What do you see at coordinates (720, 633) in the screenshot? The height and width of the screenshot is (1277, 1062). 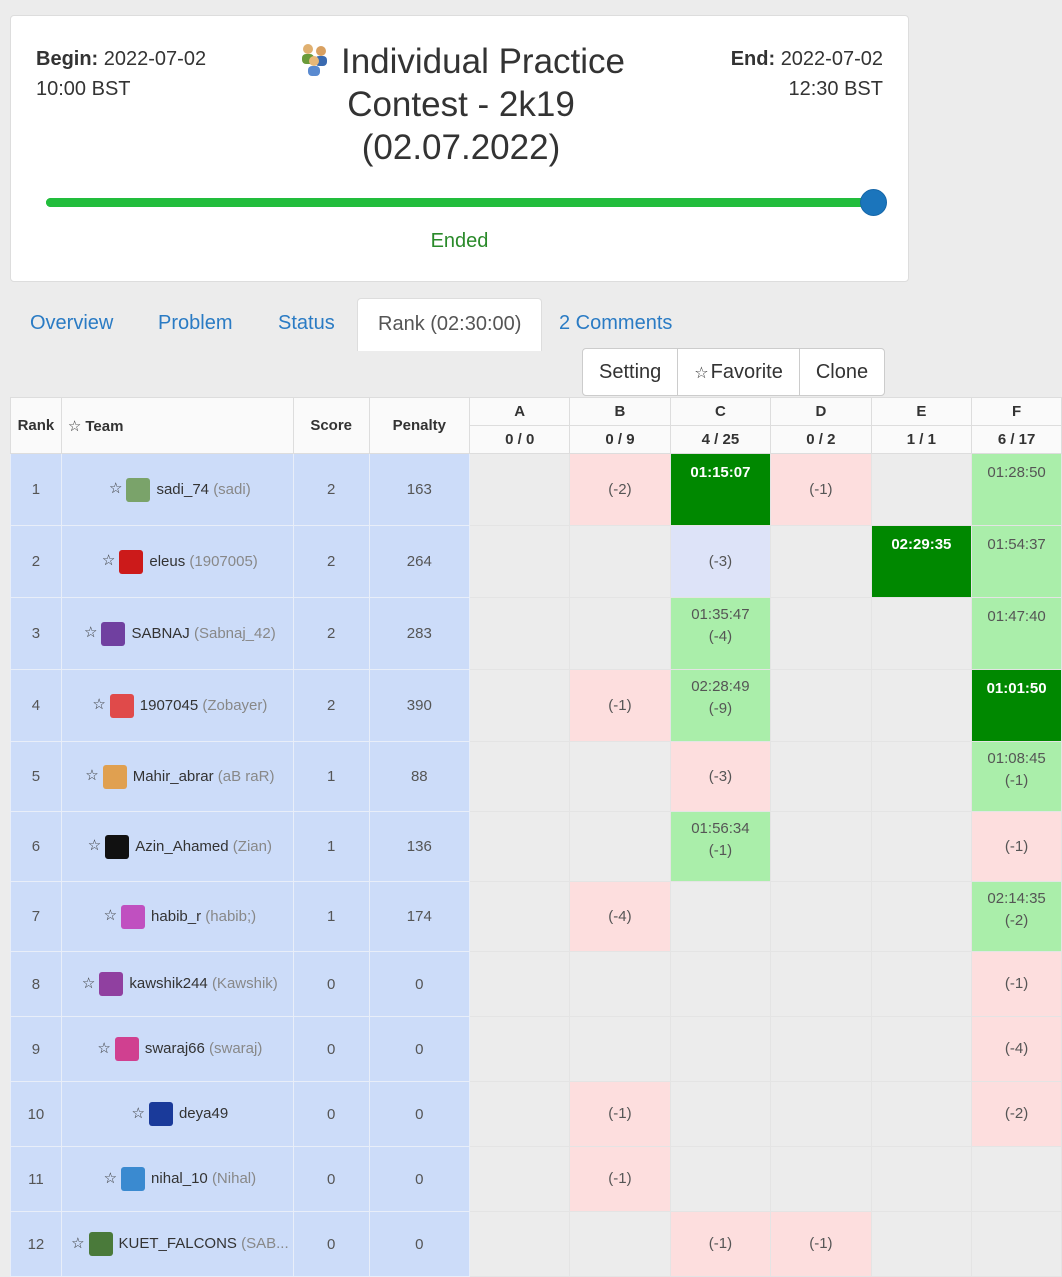 I see `problem-cell: 01:35:47 (-4)` at bounding box center [720, 633].